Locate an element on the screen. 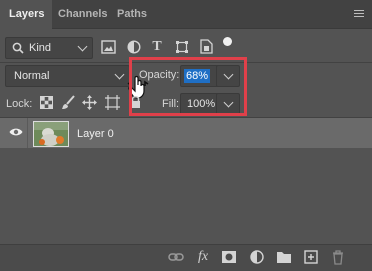 This screenshot has height=271, width=372. lock-position-icon is located at coordinates (89, 102).